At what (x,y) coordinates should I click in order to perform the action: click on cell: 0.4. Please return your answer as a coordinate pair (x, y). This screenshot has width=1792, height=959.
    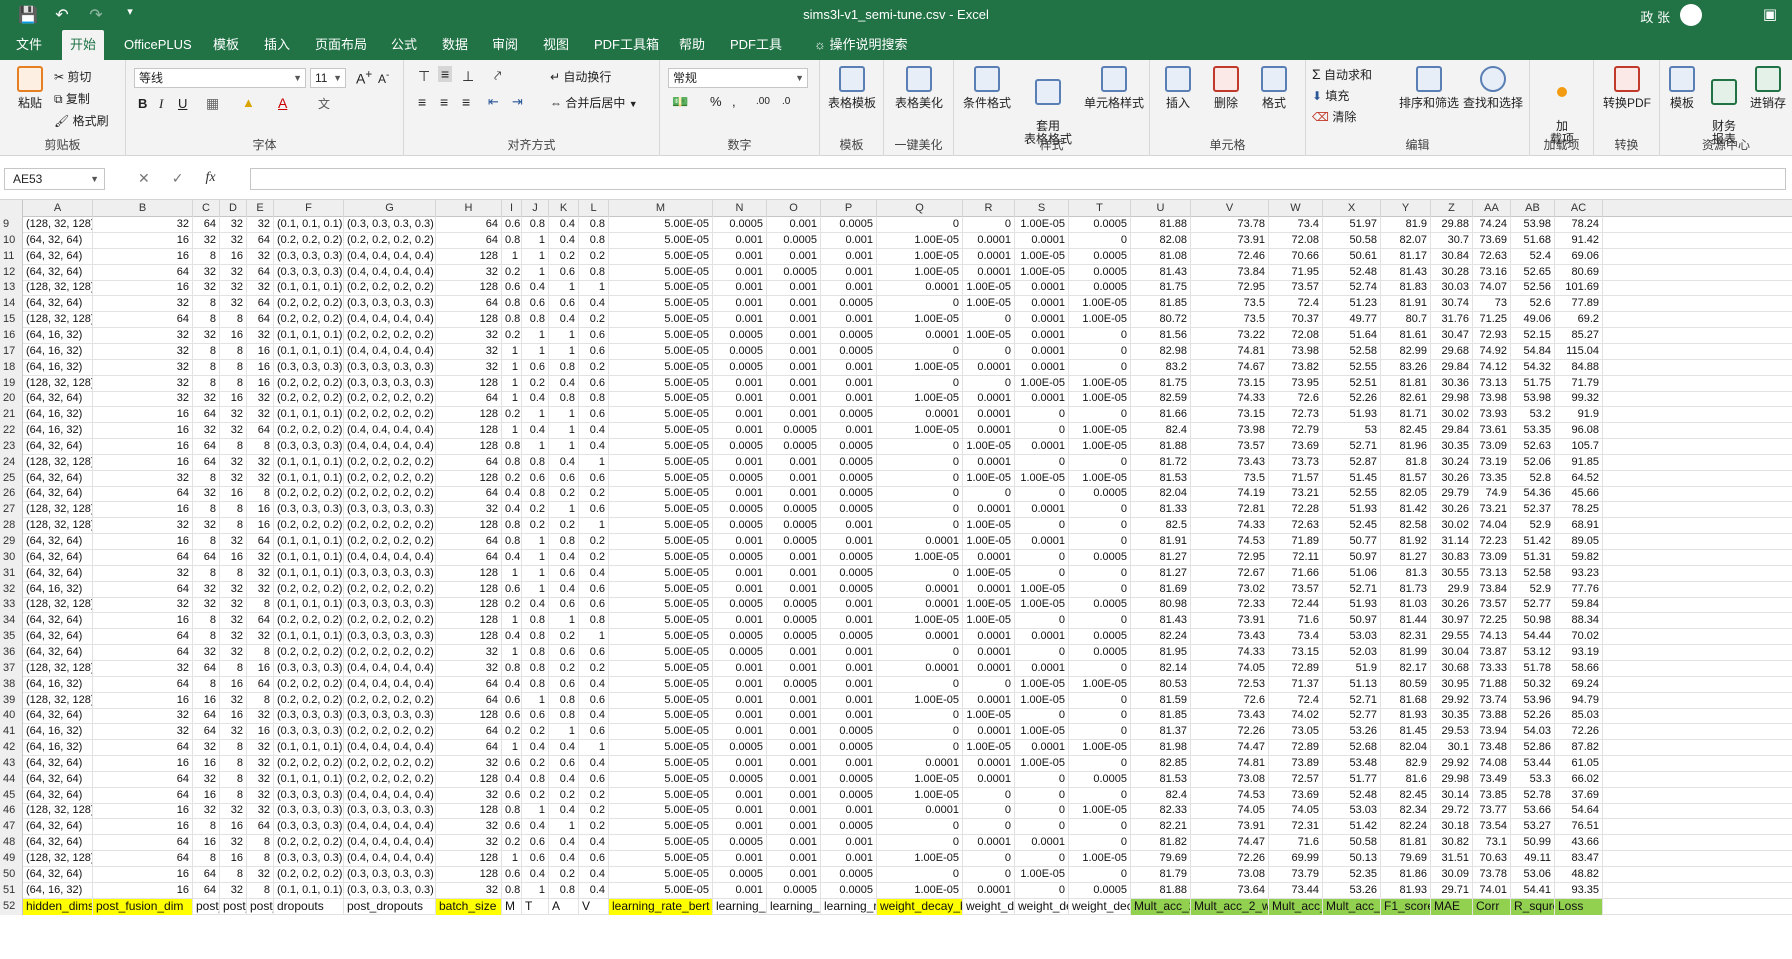
    Looking at the image, I should click on (594, 763).